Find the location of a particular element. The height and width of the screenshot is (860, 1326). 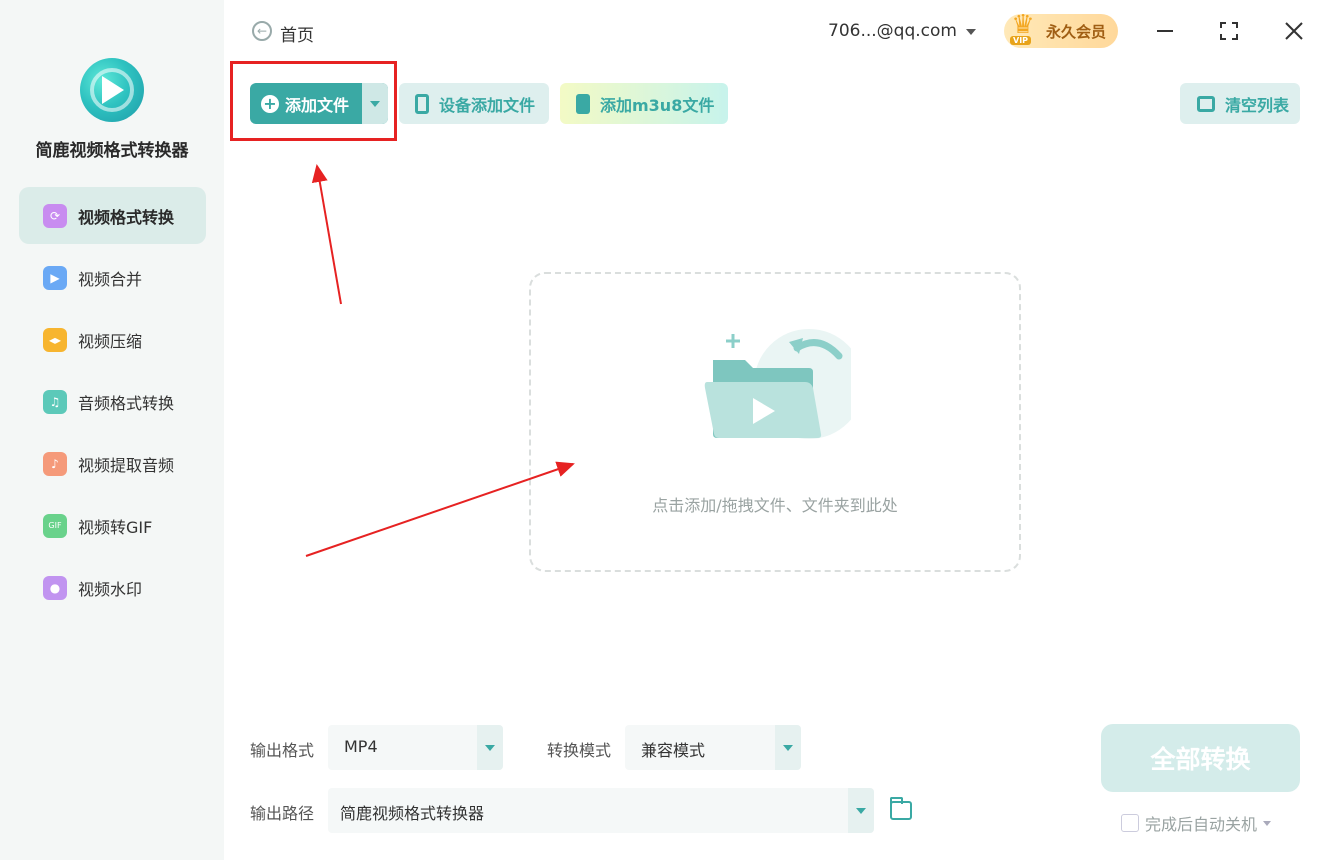

open-folder-icon is located at coordinates (901, 808).